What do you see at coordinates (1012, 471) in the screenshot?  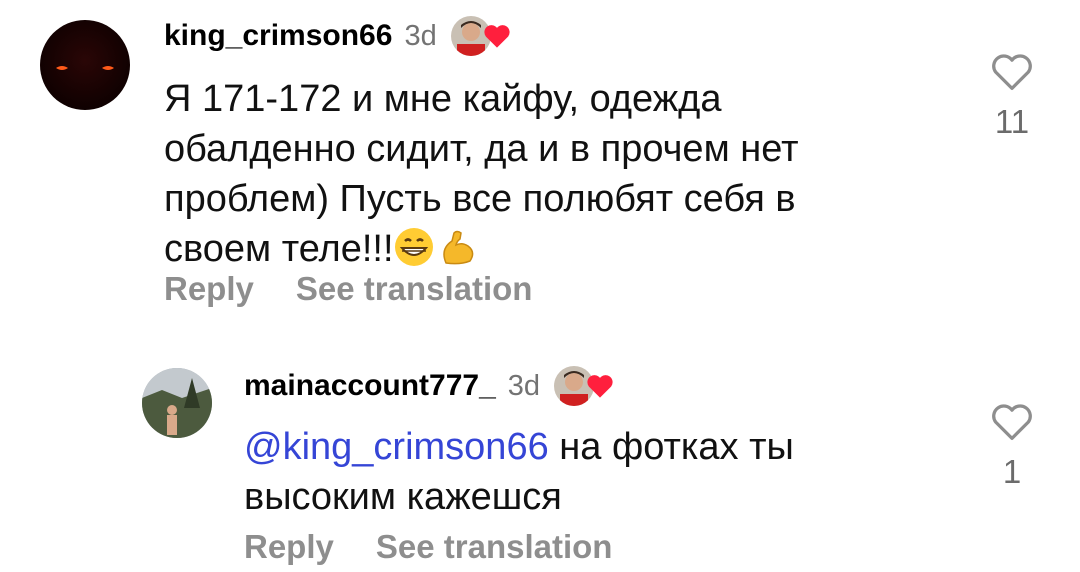 I see `like-count: 1` at bounding box center [1012, 471].